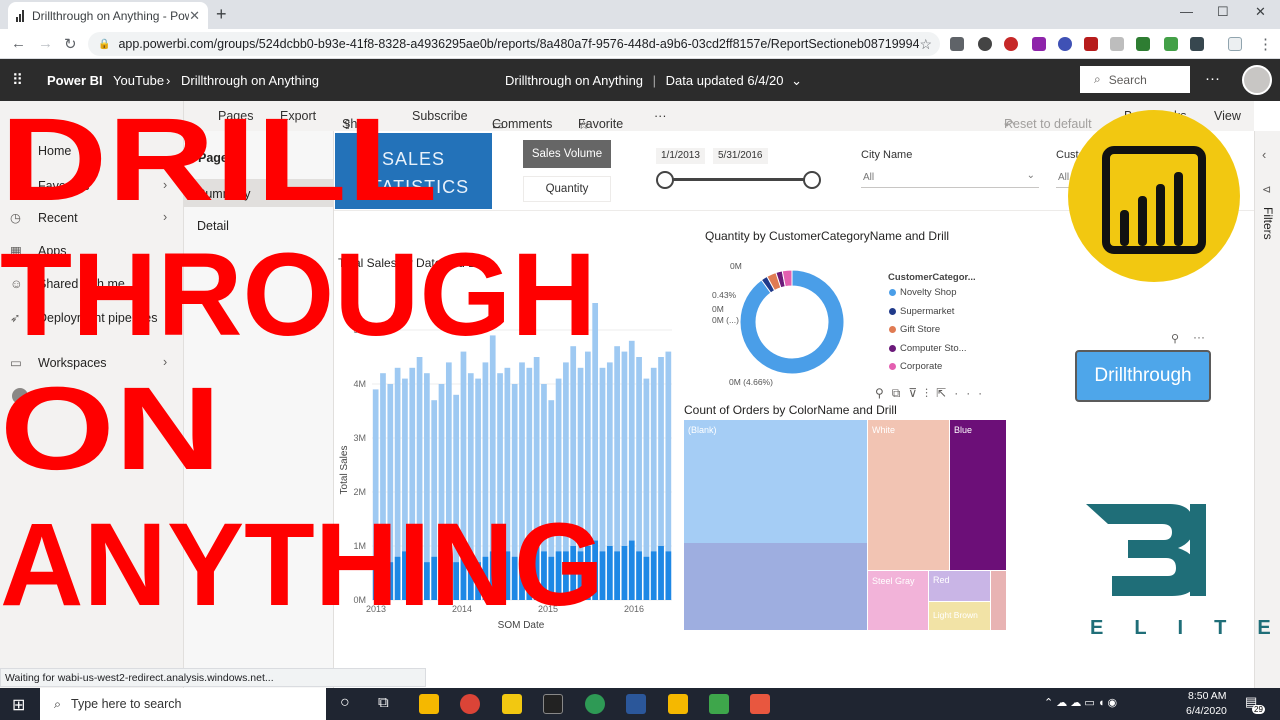 Image resolution: width=1280 pixels, height=720 pixels. Describe the element at coordinates (775, 586) in the screenshot. I see `treemap-cell-drill` at that location.